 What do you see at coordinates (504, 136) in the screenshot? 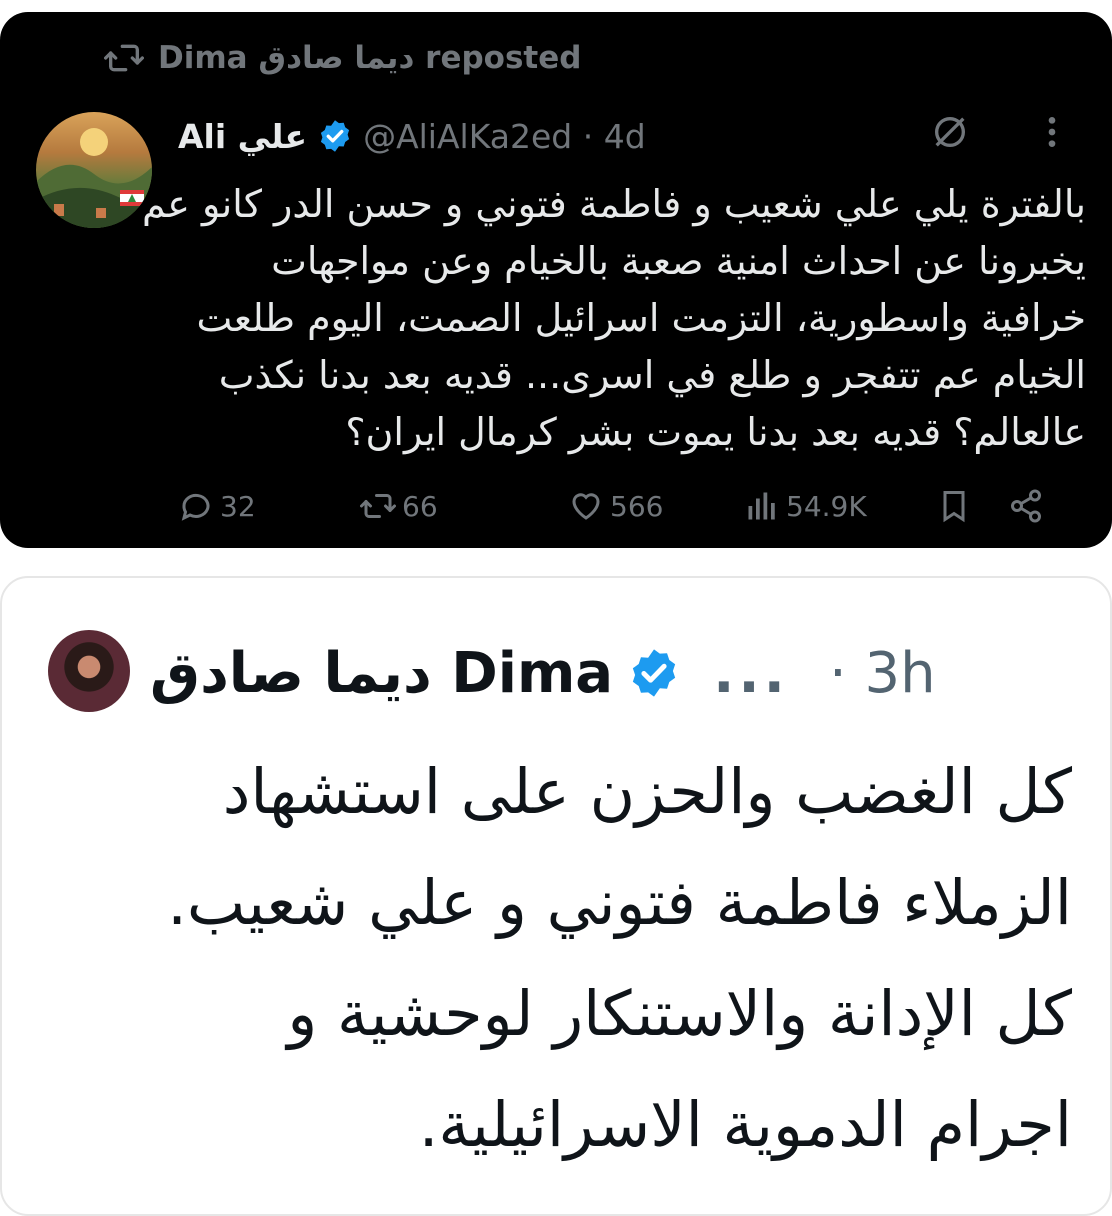
I see `author-handle: @AliAlKa2ed · 4d` at bounding box center [504, 136].